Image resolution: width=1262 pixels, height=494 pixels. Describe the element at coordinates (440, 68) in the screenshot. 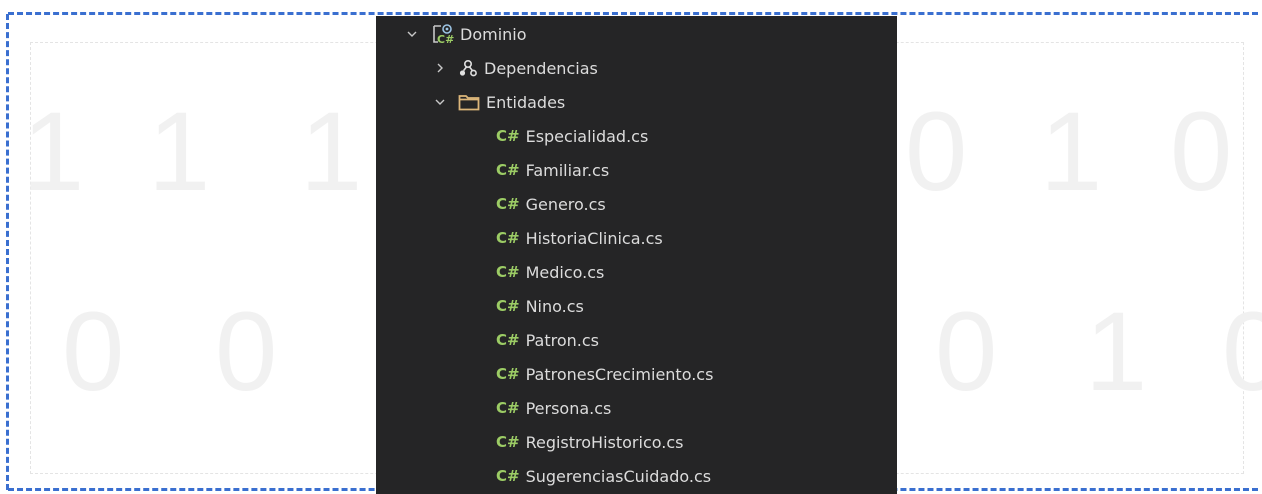

I see `chevron-right-icon` at that location.